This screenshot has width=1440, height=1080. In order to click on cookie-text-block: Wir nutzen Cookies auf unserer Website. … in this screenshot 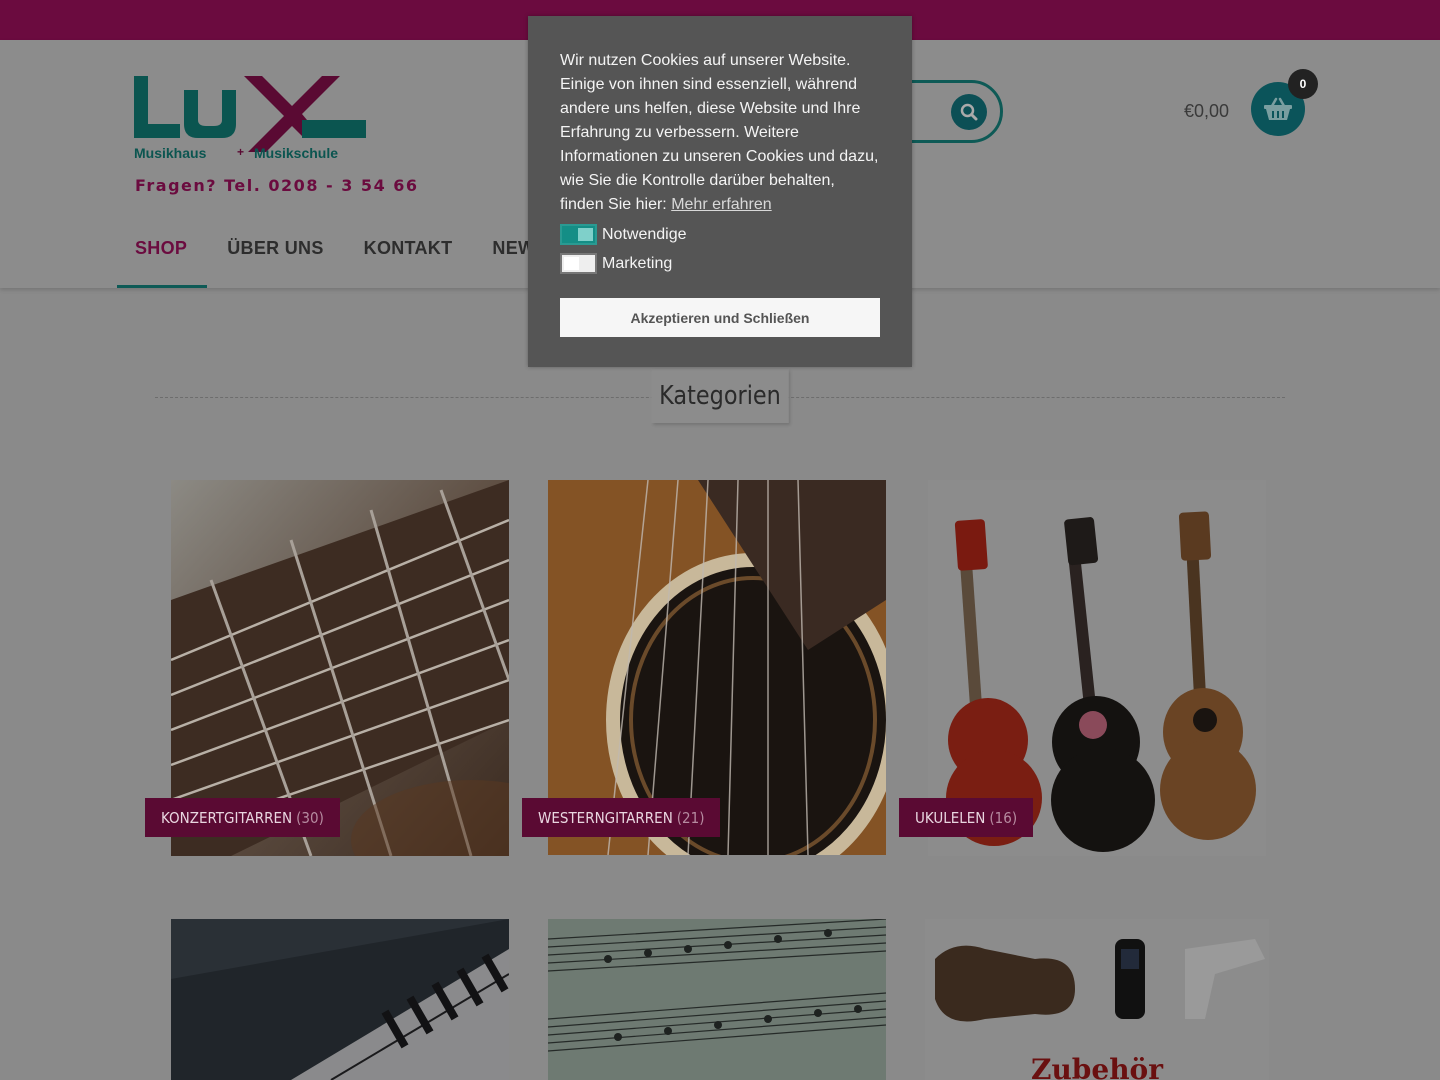, I will do `click(720, 133)`.